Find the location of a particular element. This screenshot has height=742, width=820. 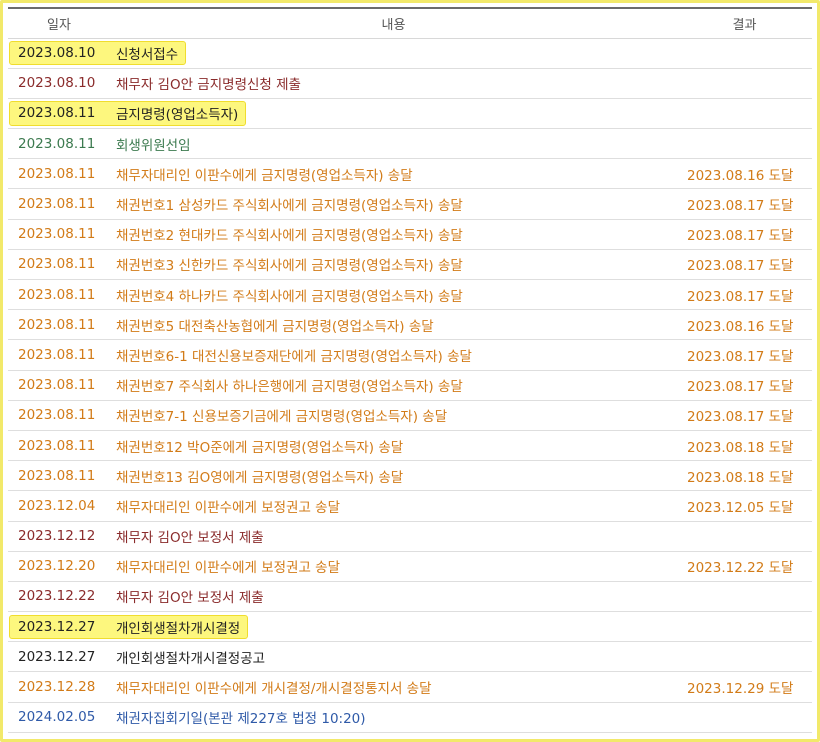

table-row: 2023.08.10 채무자 김O안 금지명령신청 제출 is located at coordinates (410, 83).